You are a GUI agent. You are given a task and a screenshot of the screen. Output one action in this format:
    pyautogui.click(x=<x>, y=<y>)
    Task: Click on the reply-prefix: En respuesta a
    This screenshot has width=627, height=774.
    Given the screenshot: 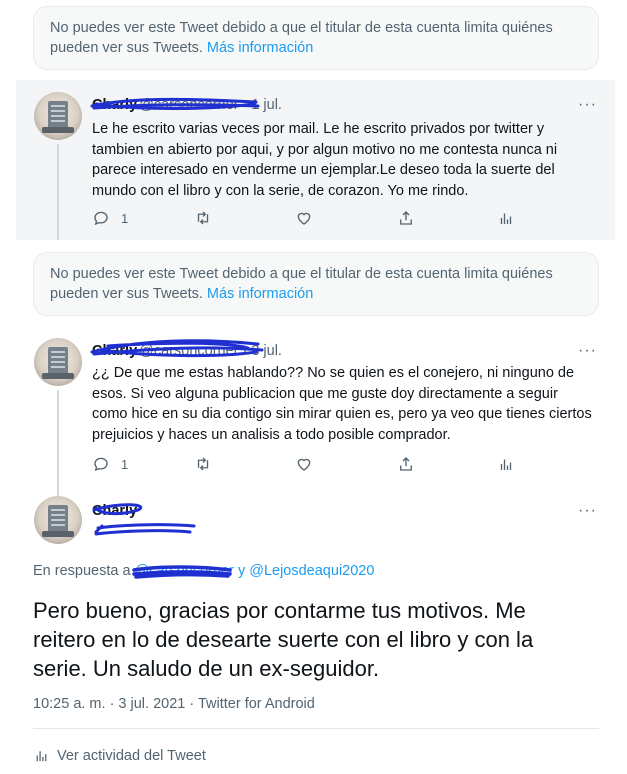 What is the action you would take?
    pyautogui.click(x=82, y=571)
    